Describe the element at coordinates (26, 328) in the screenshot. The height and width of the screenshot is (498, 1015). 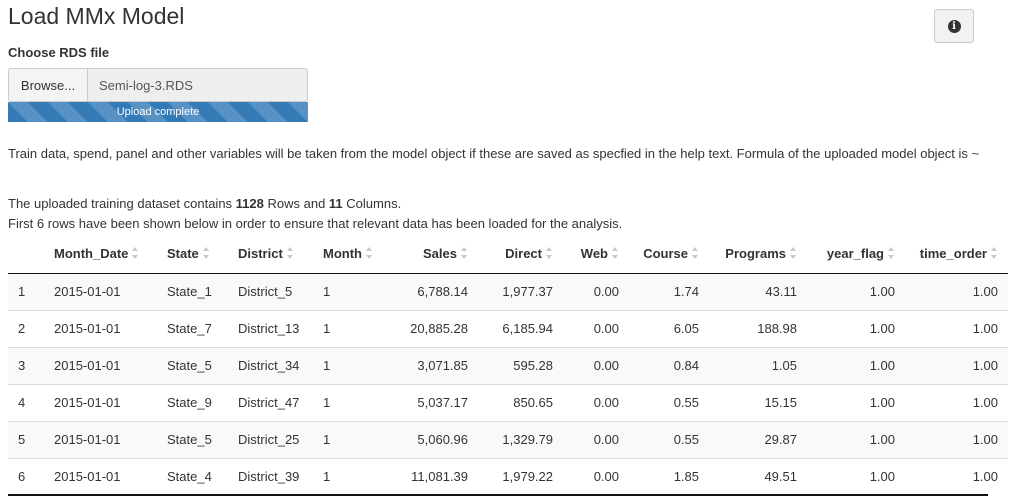
I see `table-cell: 2` at that location.